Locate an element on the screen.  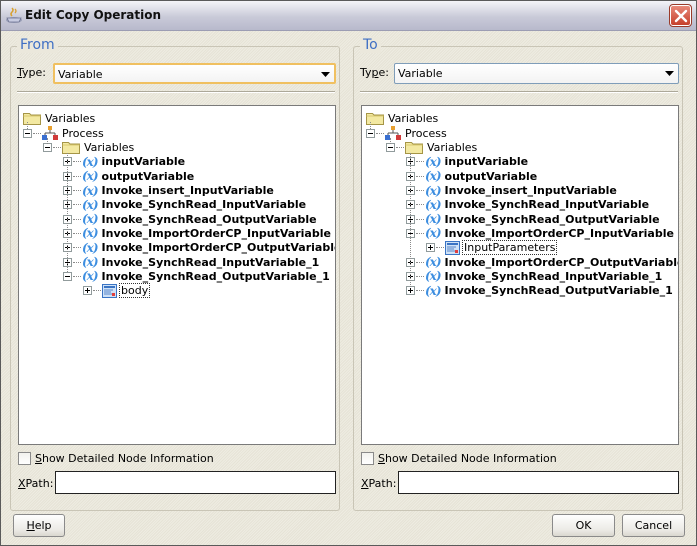
from-show-detail-checkbox is located at coordinates (24, 458).